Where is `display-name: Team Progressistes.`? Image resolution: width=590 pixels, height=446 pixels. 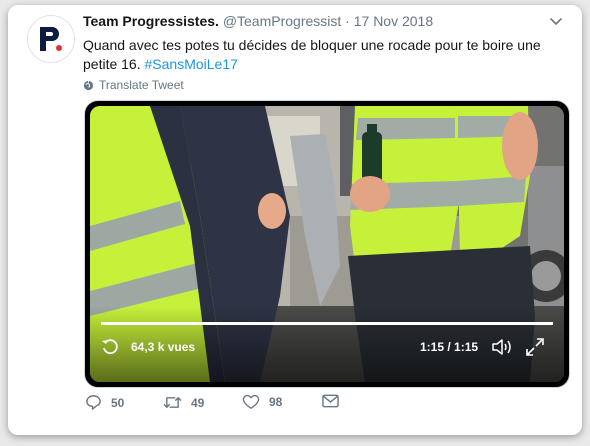
display-name: Team Progressistes. is located at coordinates (151, 21).